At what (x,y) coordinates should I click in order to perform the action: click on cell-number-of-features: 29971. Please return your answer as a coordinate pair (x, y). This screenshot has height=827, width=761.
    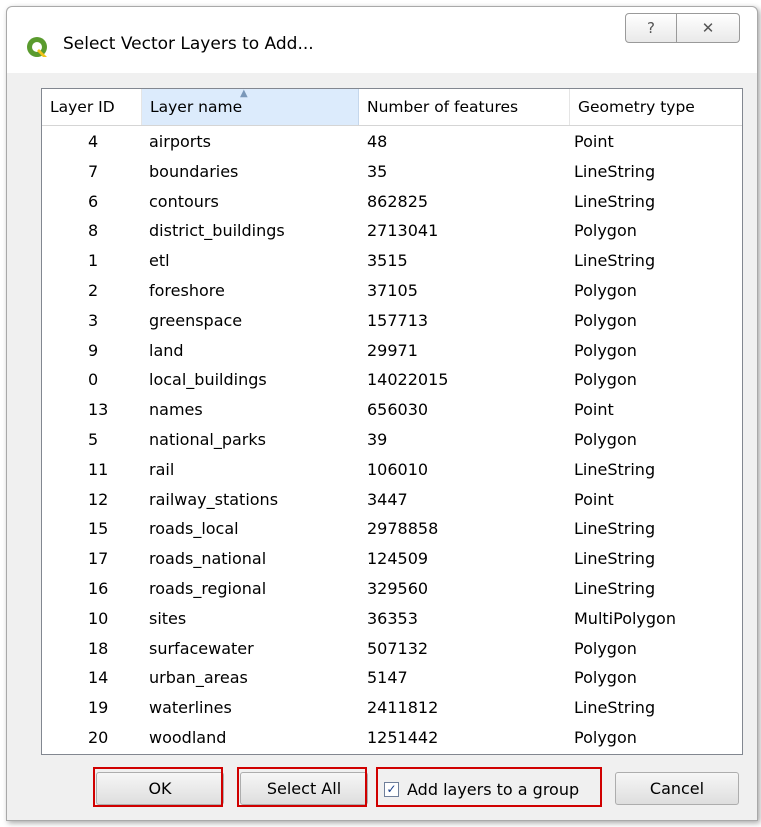
    Looking at the image, I should click on (392, 350).